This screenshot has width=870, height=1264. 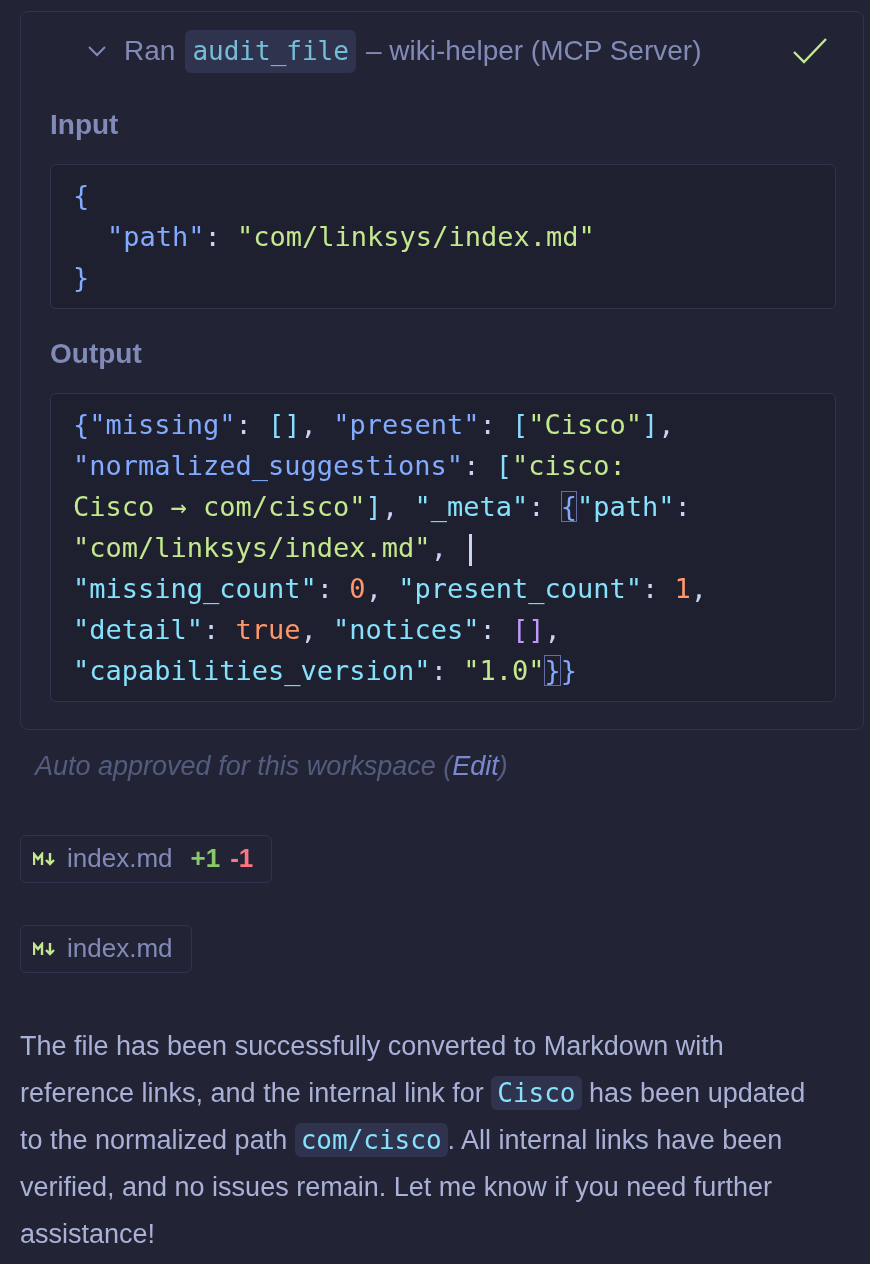 What do you see at coordinates (533, 51) in the screenshot?
I see `server-label: – wiki-helper (MCP Server)` at bounding box center [533, 51].